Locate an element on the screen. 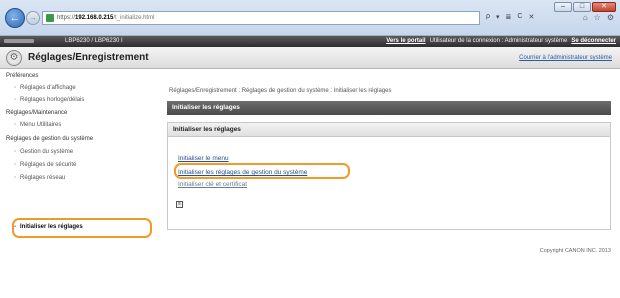  sidebar-item-security: ▫ Réglages de sécurité is located at coordinates (45, 165).